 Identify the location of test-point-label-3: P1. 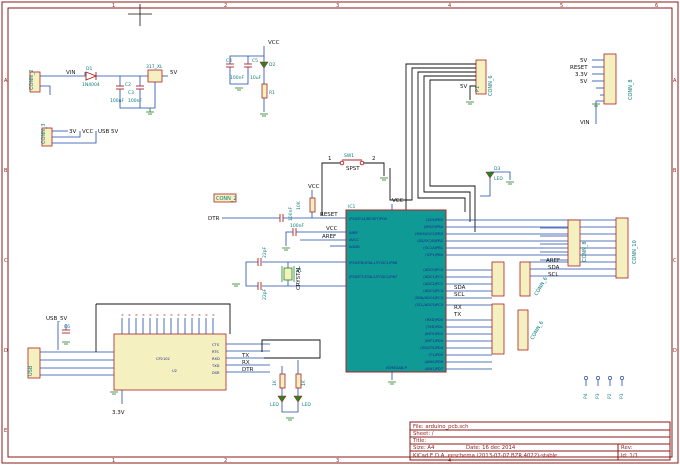
(622, 396).